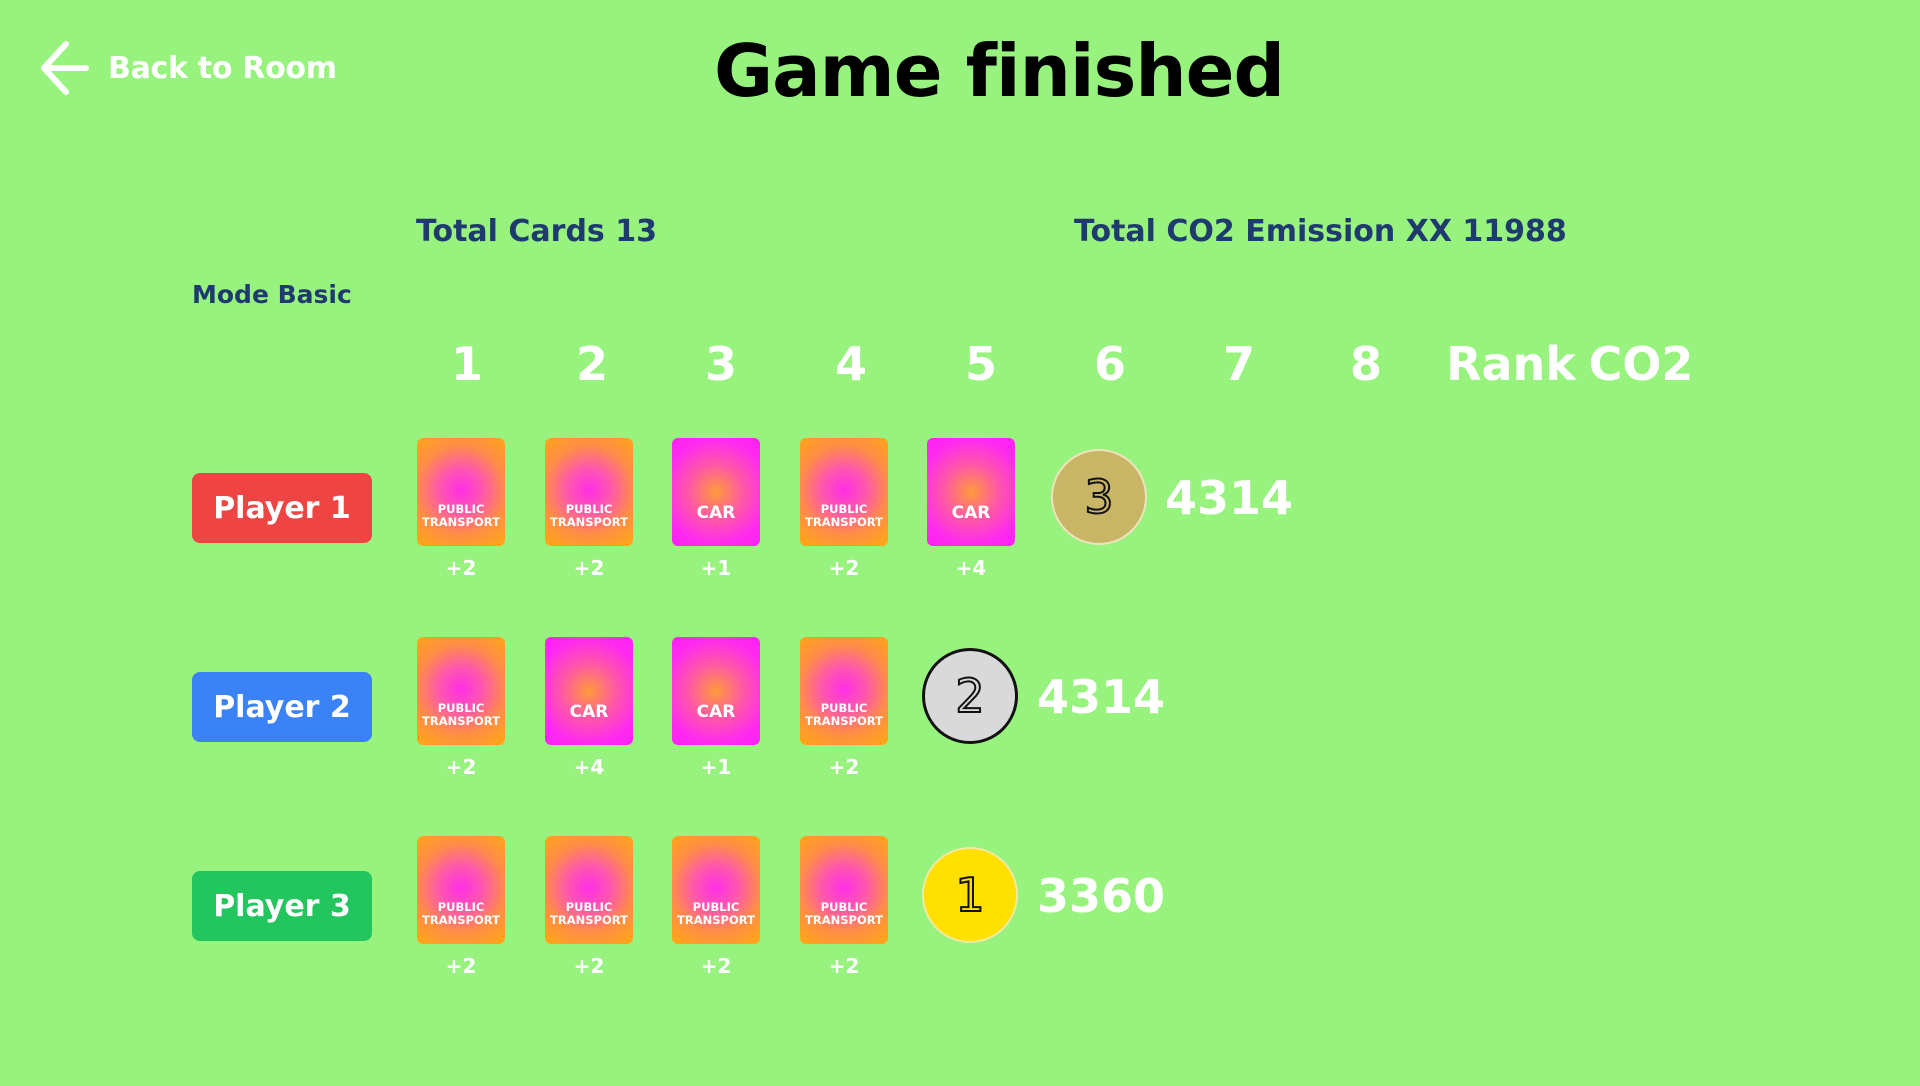 Image resolution: width=1920 pixels, height=1086 pixels. I want to click on rank-medal: 3, so click(1099, 497).